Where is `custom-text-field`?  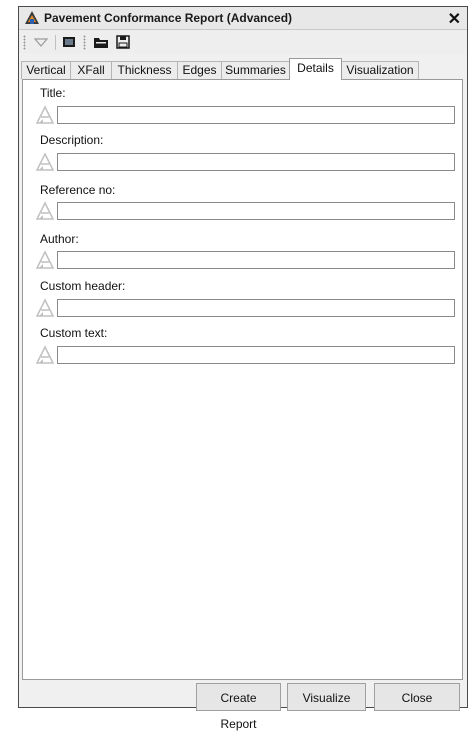 custom-text-field is located at coordinates (256, 355).